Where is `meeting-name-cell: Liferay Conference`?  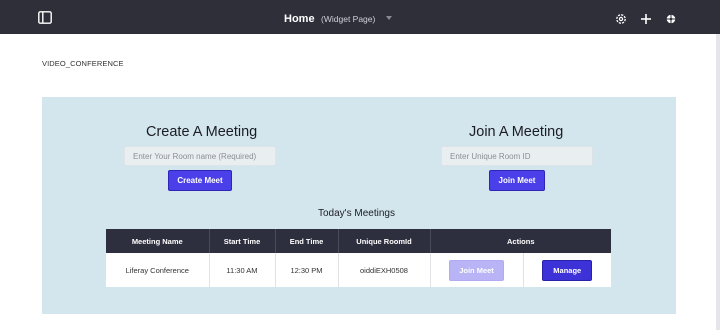
meeting-name-cell: Liferay Conference is located at coordinates (158, 270).